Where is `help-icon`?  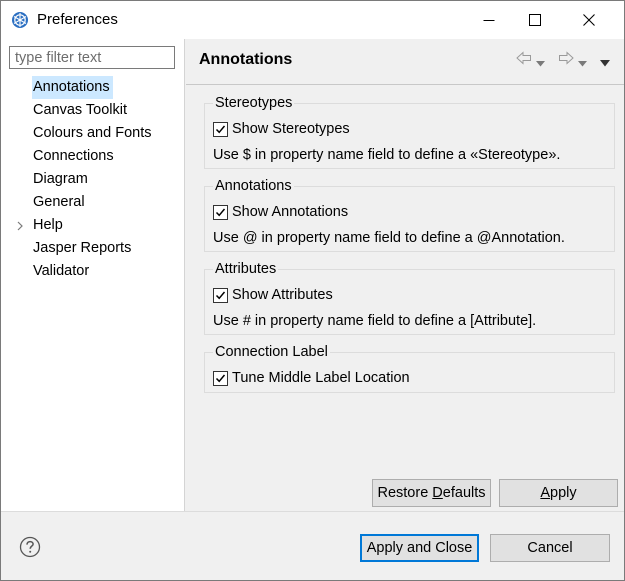
help-icon is located at coordinates (30, 547).